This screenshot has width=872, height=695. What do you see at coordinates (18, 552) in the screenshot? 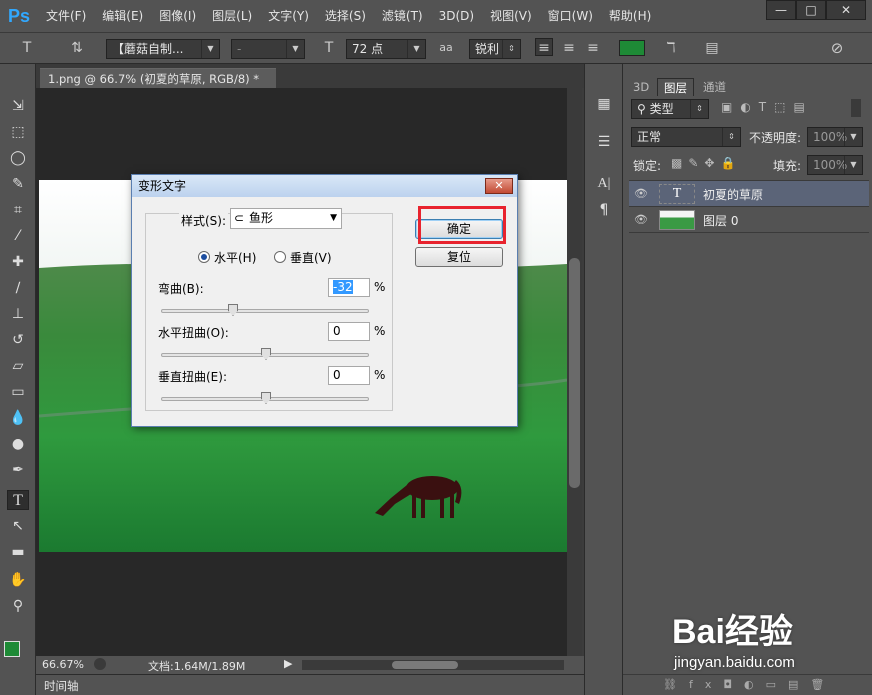
I see `shape-tool-icon: ▬` at bounding box center [18, 552].